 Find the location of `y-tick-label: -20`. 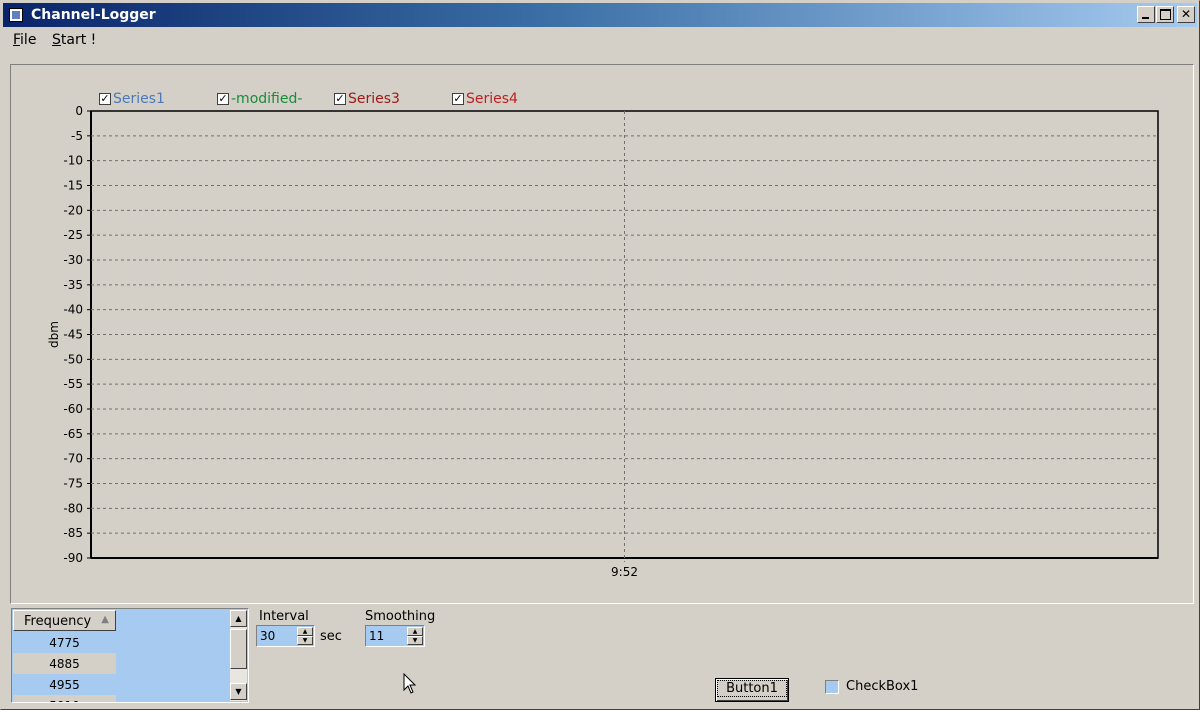

y-tick-label: -20 is located at coordinates (73, 210).